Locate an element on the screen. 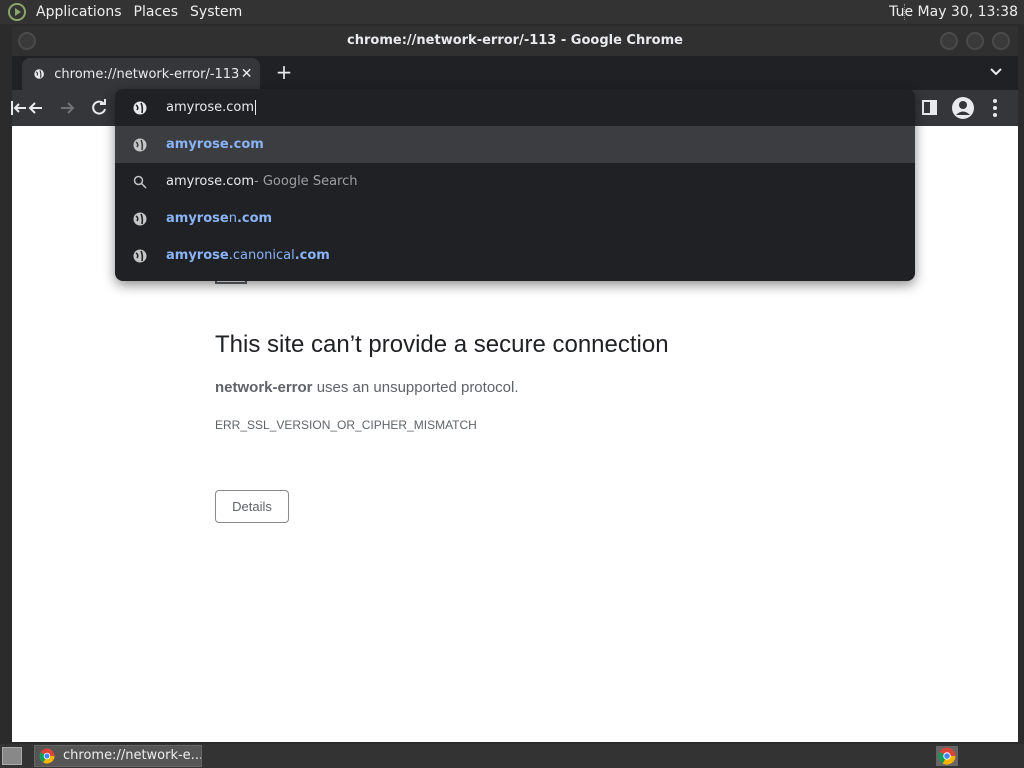 This screenshot has width=1024, height=768. omnibox-input-value: amyrose.com is located at coordinates (210, 107).